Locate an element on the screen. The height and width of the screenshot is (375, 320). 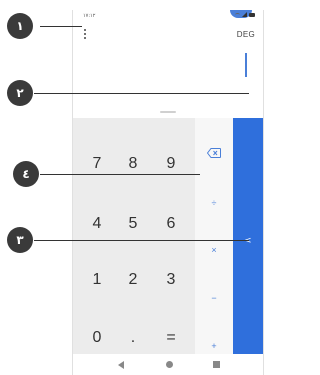
key-3: 3 is located at coordinates (171, 280).